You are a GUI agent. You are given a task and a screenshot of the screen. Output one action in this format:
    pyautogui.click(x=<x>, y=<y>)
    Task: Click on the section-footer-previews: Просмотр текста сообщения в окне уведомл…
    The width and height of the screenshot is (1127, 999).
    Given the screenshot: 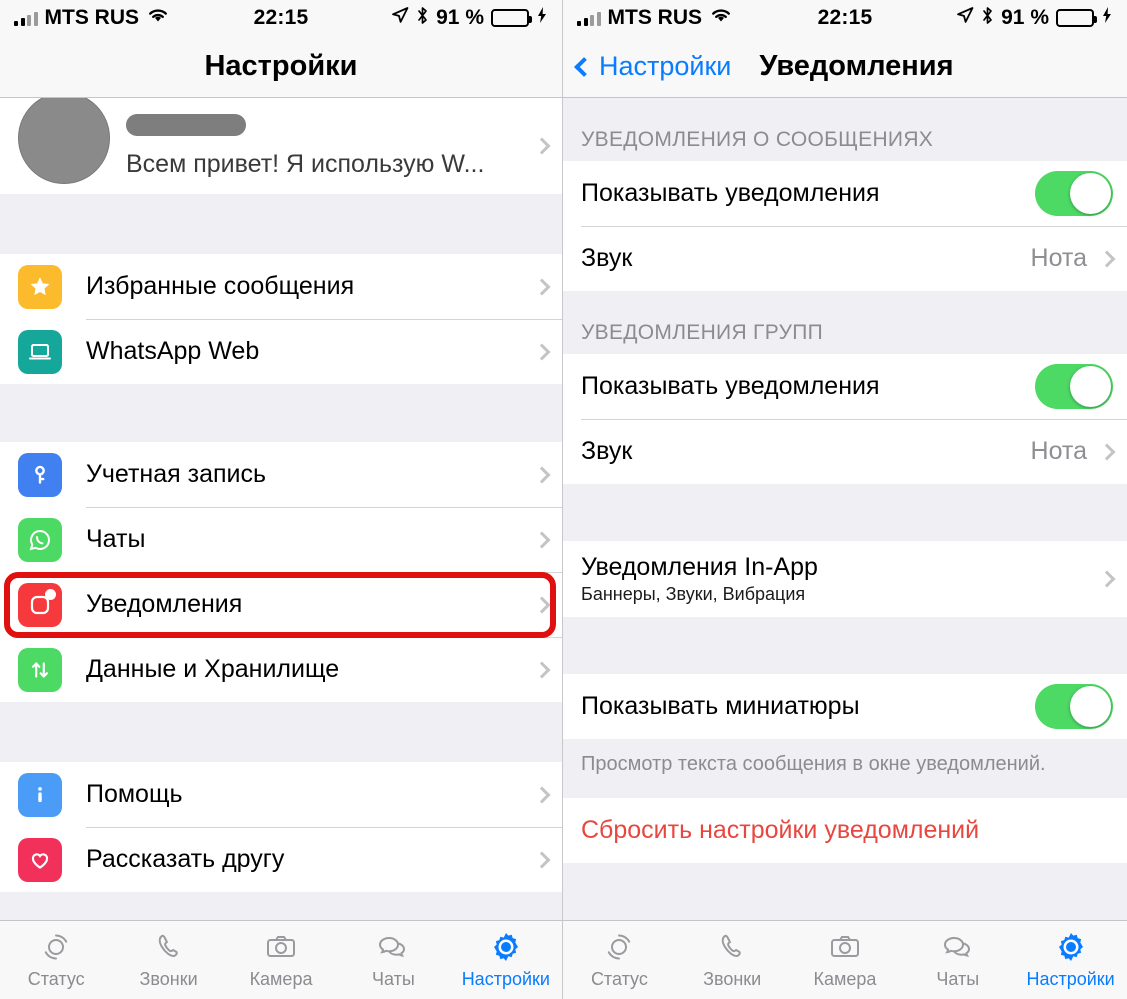 What is the action you would take?
    pyautogui.click(x=845, y=768)
    